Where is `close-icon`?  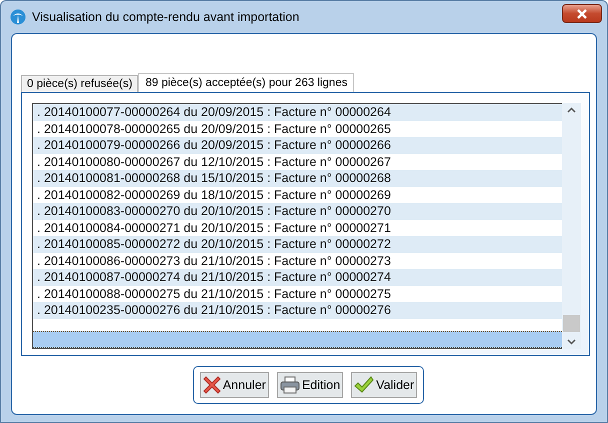
close-icon is located at coordinates (582, 13).